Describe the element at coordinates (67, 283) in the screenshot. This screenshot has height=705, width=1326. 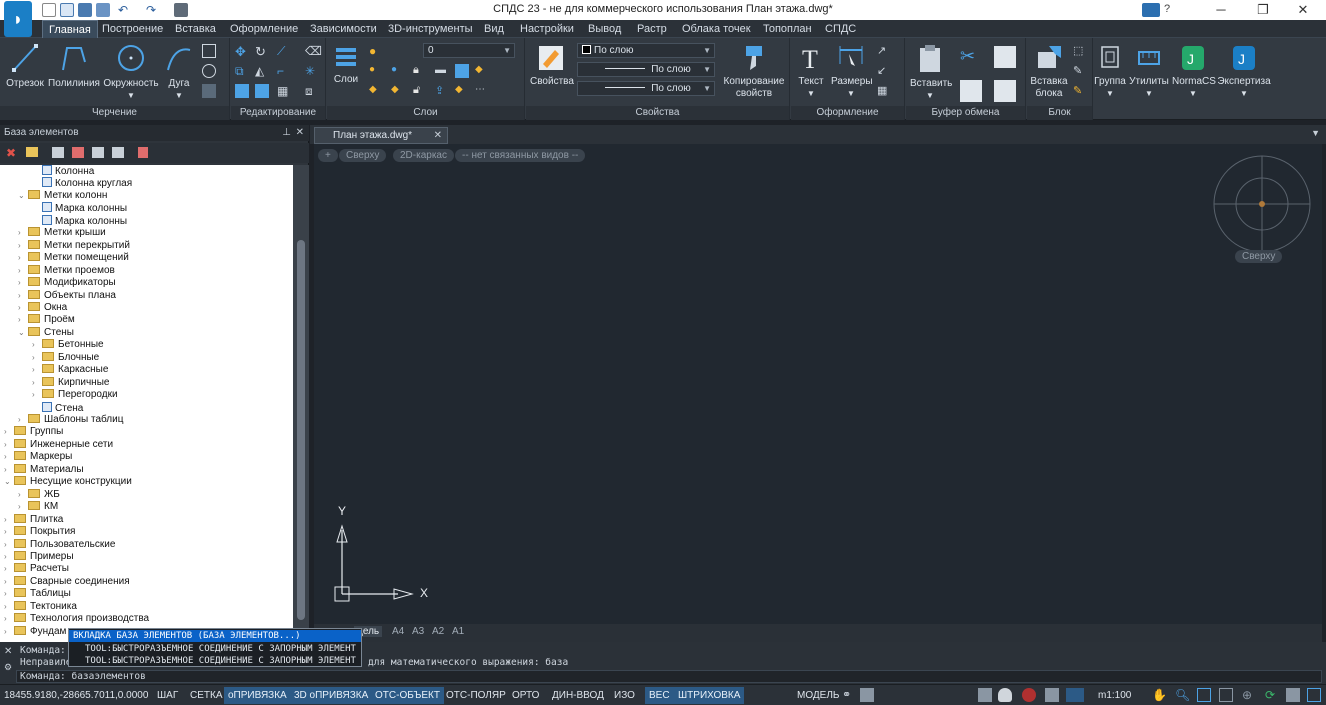
I see `tree-item: › Модификаторы` at that location.